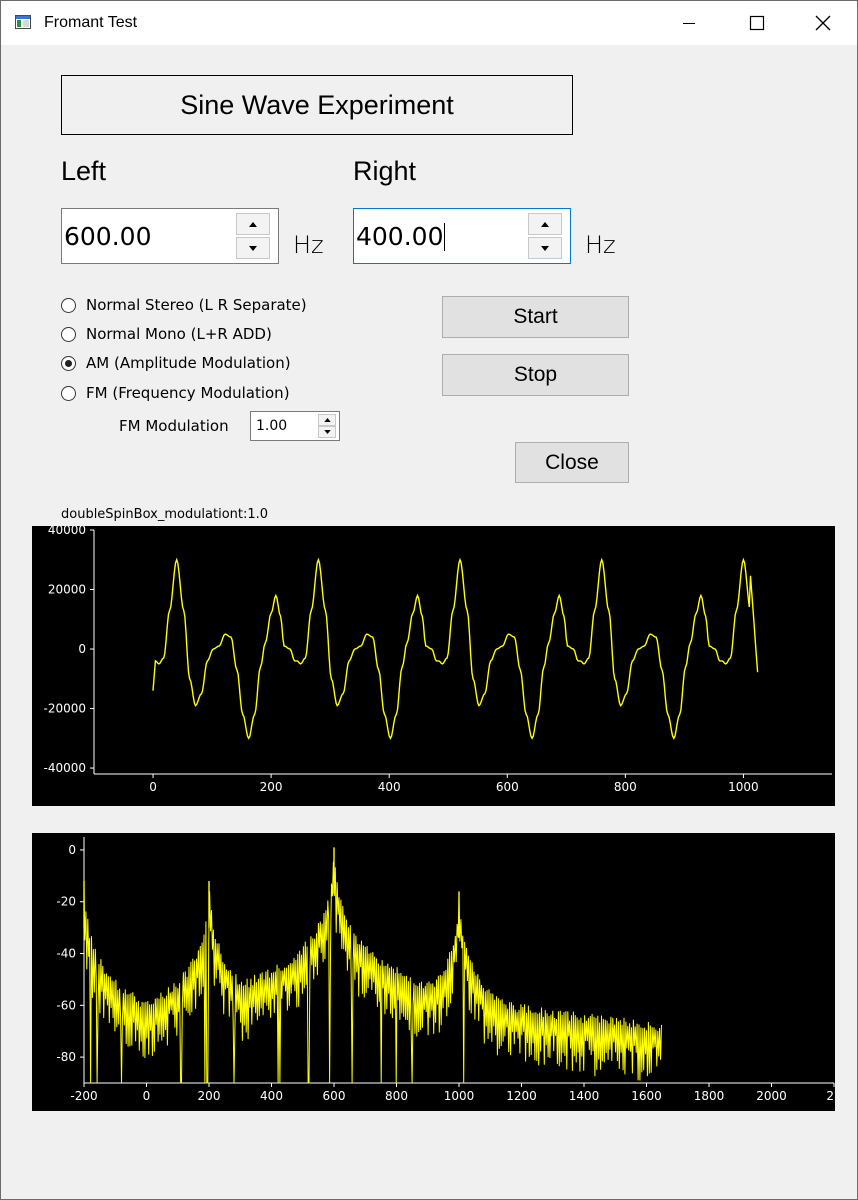 The height and width of the screenshot is (1200, 858). What do you see at coordinates (535, 375) in the screenshot?
I see `stop-button: Stop` at bounding box center [535, 375].